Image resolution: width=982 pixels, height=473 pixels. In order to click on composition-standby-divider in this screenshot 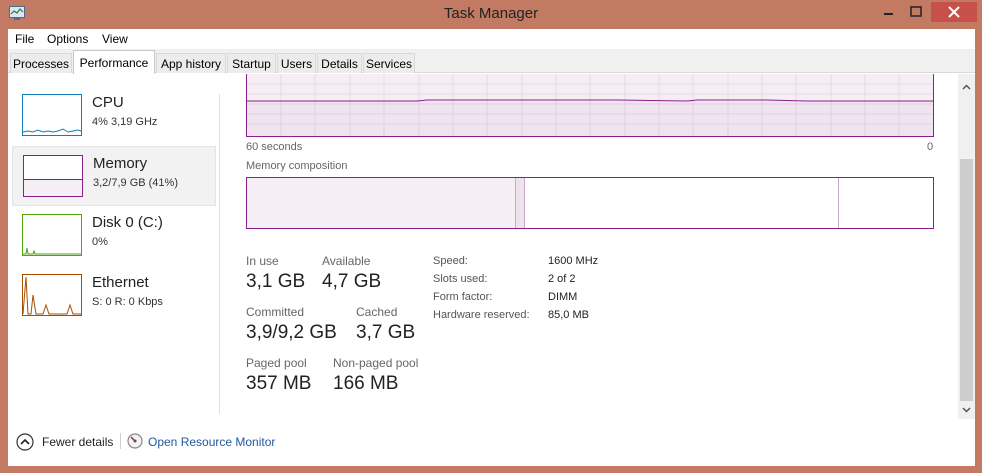, I will do `click(838, 203)`.